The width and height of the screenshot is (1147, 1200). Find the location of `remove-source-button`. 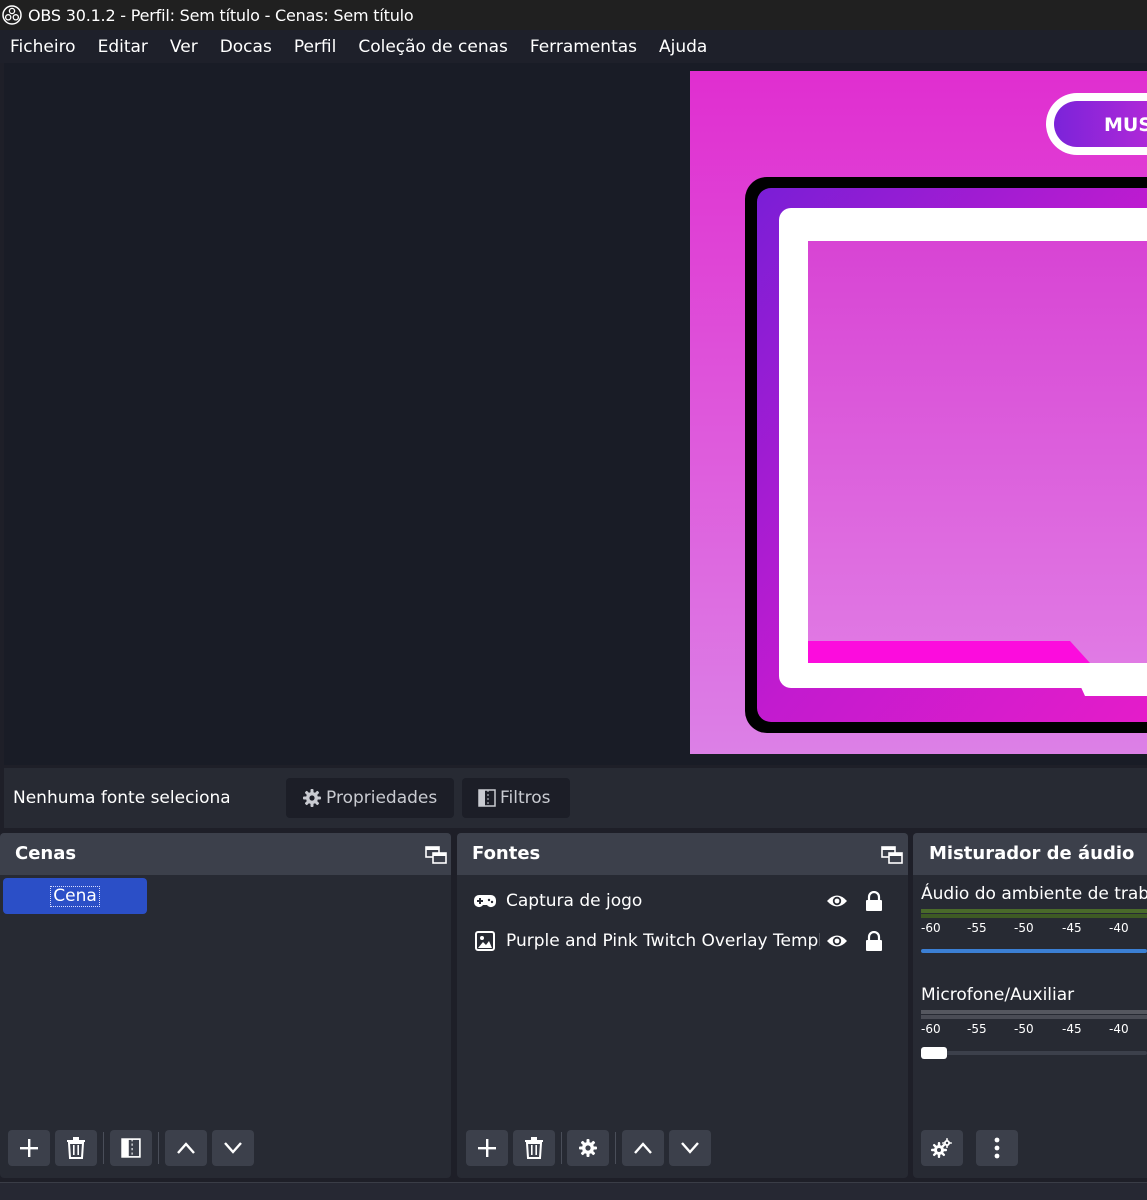

remove-source-button is located at coordinates (534, 1148).